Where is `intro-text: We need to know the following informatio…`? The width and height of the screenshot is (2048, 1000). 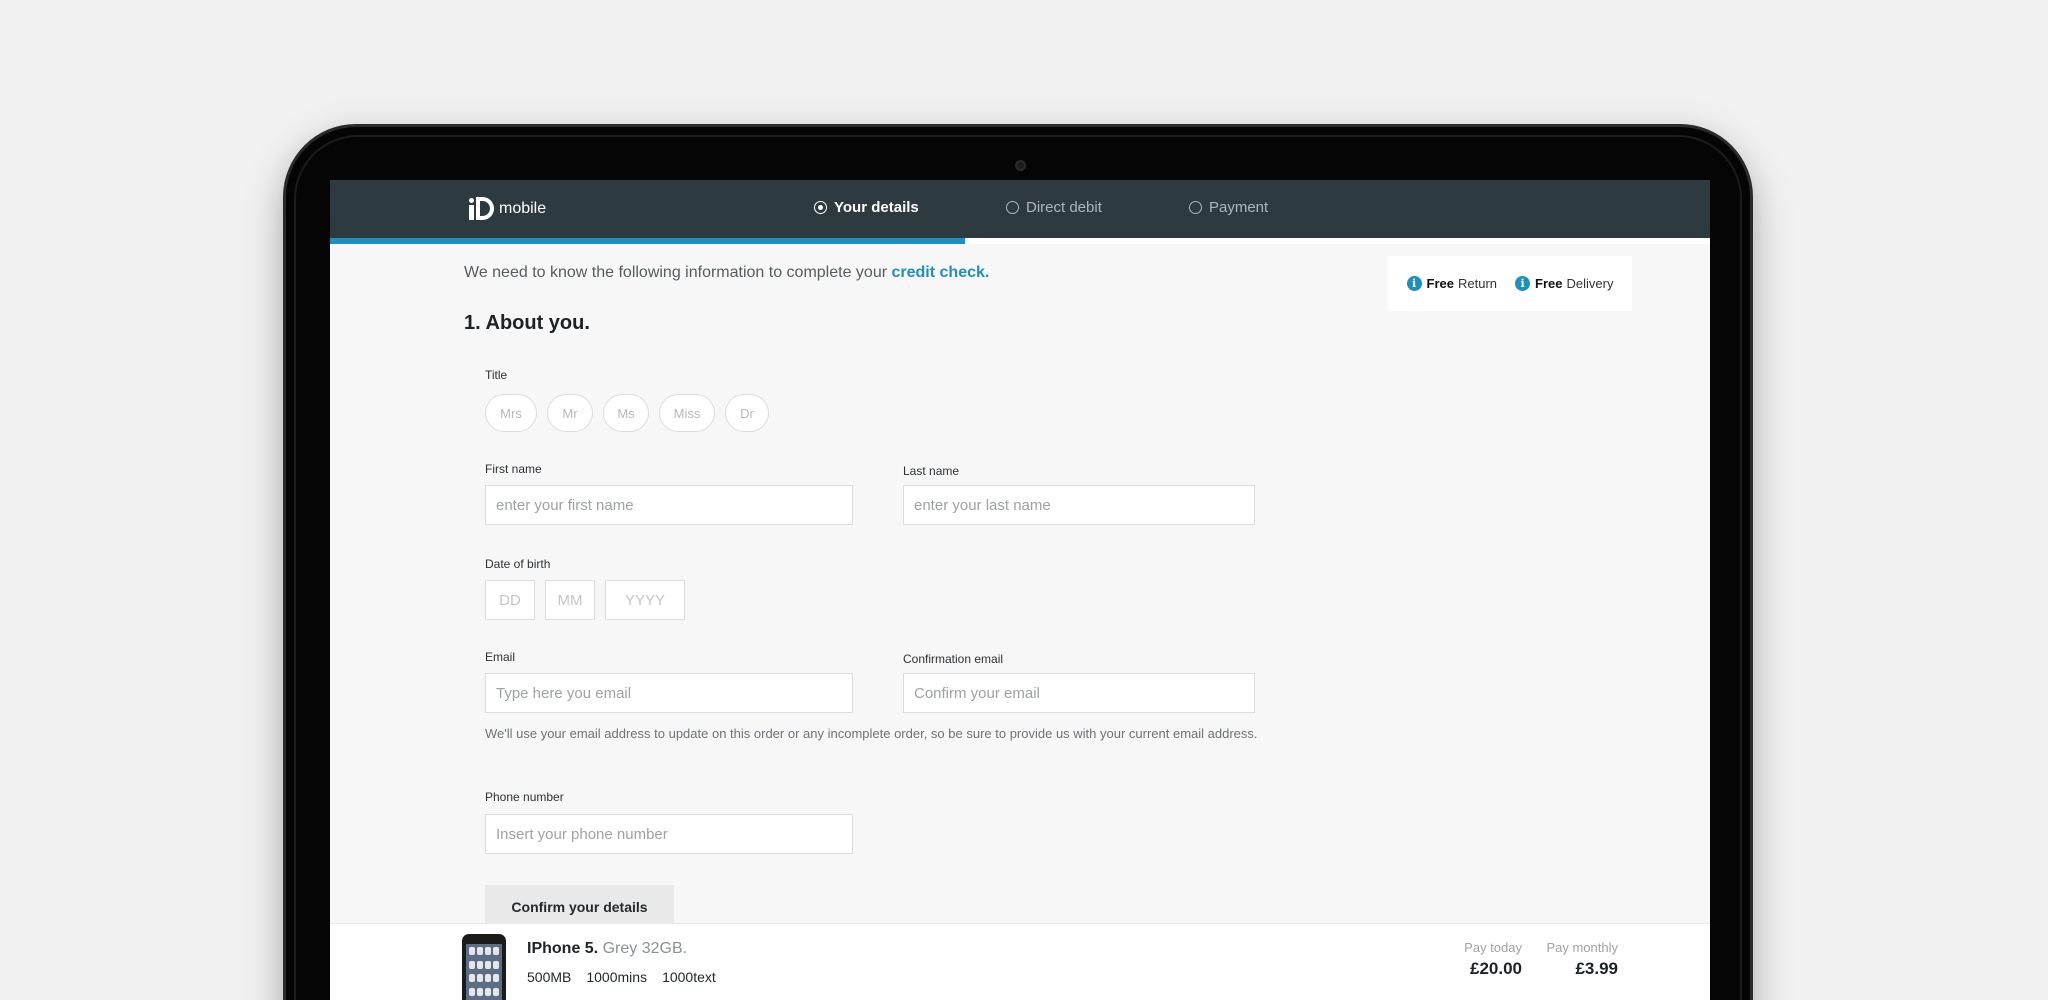 intro-text: We need to know the following informatio… is located at coordinates (726, 273).